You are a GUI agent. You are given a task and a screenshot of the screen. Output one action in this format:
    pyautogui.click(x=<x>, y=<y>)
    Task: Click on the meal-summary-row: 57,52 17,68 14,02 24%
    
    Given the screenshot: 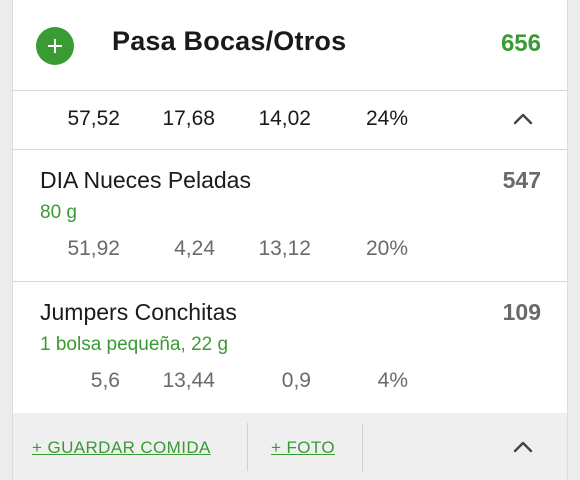 What is the action you would take?
    pyautogui.click(x=290, y=119)
    